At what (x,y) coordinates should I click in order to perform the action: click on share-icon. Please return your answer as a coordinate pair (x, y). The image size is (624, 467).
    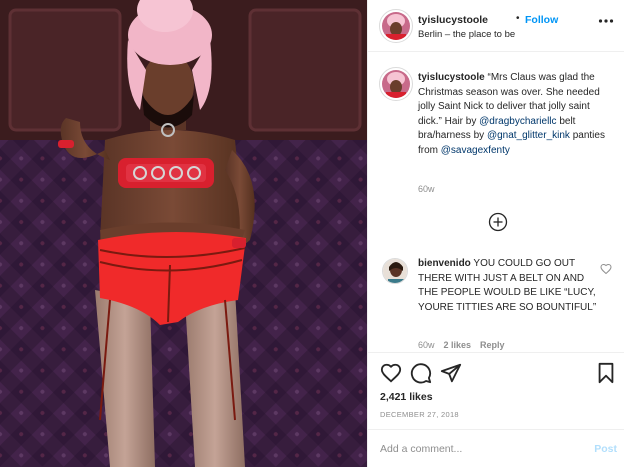
    Looking at the image, I should click on (451, 373).